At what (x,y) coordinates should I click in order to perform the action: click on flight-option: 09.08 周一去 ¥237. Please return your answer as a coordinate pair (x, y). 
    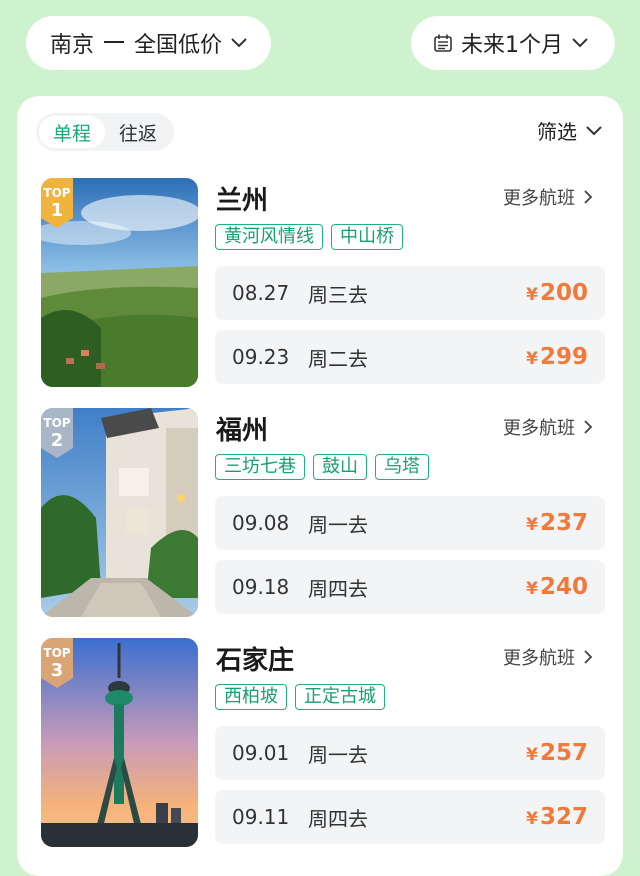
    Looking at the image, I should click on (410, 523).